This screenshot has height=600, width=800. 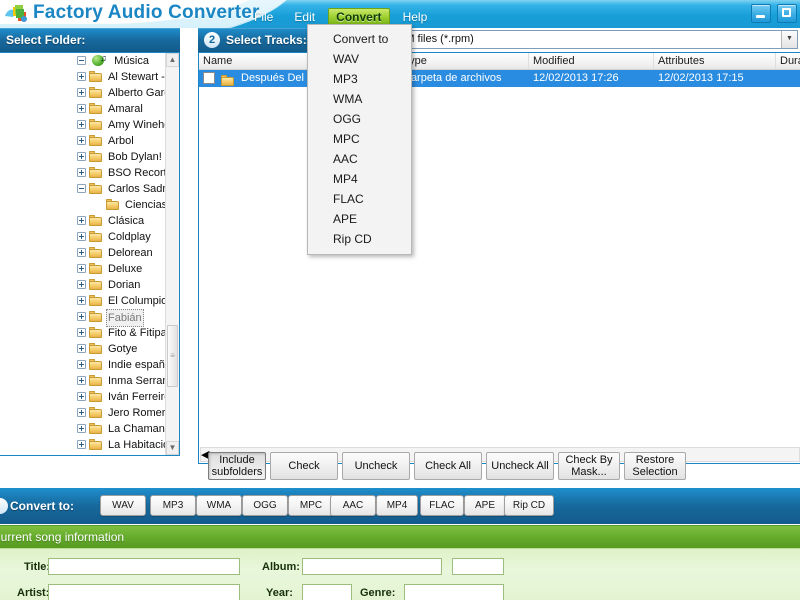 I want to click on chevron-down-icon: ▼, so click(x=789, y=39).